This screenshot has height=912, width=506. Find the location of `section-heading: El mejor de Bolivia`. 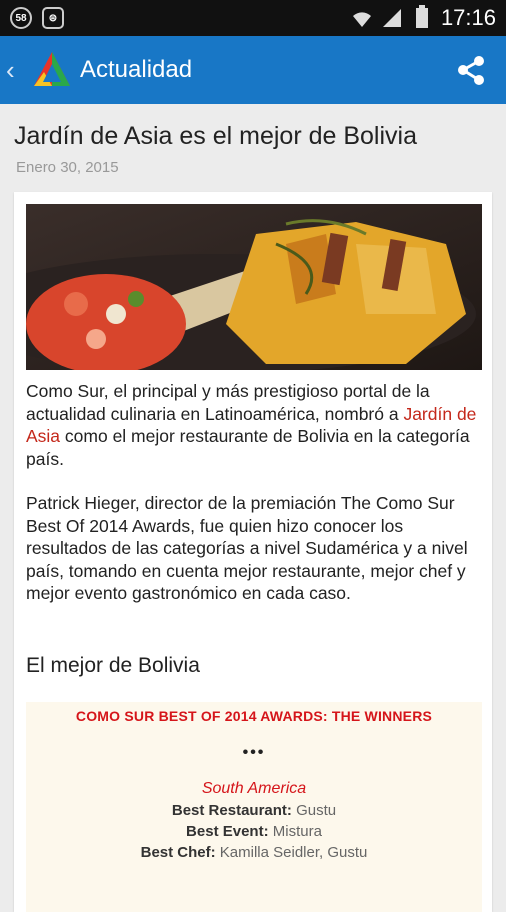

section-heading: El mejor de Bolivia is located at coordinates (113, 665).